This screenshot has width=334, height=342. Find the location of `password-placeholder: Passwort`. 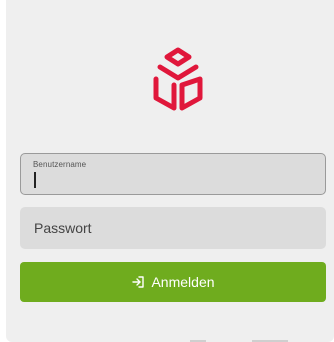

password-placeholder: Passwort is located at coordinates (63, 228).